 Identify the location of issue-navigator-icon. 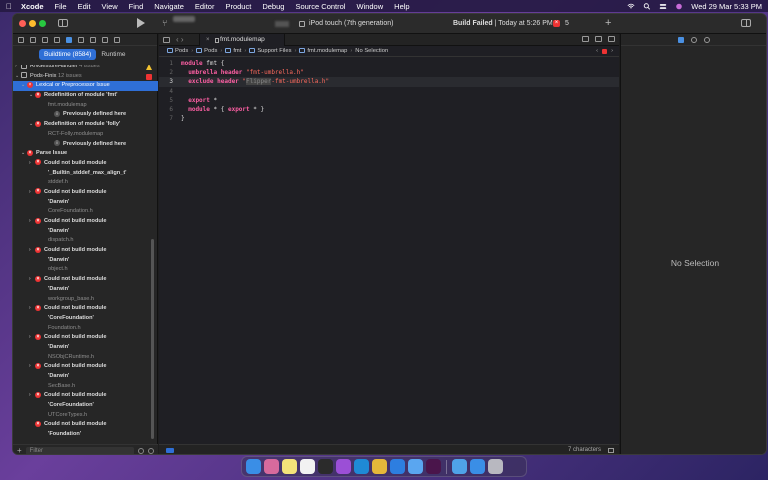
(69, 39).